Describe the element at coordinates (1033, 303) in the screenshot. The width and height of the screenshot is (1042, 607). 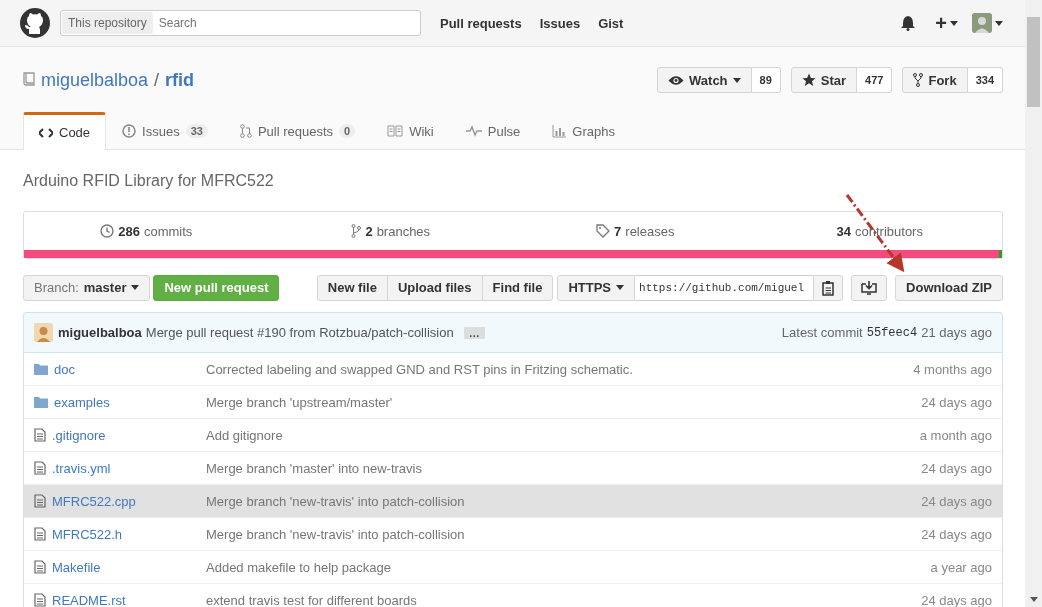
I see `scrollbar` at that location.